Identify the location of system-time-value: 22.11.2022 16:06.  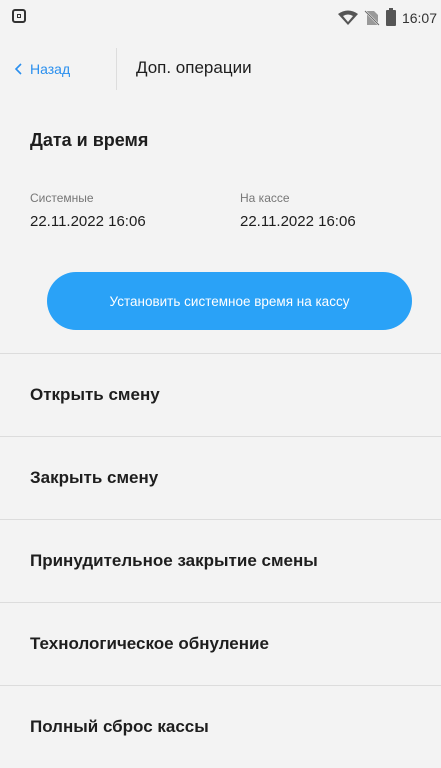
(88, 221).